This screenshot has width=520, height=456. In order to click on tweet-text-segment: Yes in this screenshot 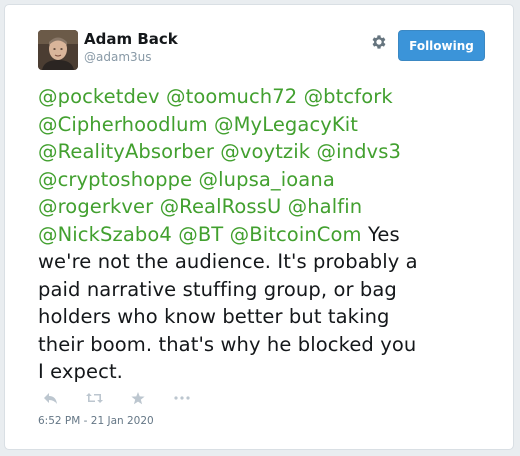, I will do `click(380, 234)`.